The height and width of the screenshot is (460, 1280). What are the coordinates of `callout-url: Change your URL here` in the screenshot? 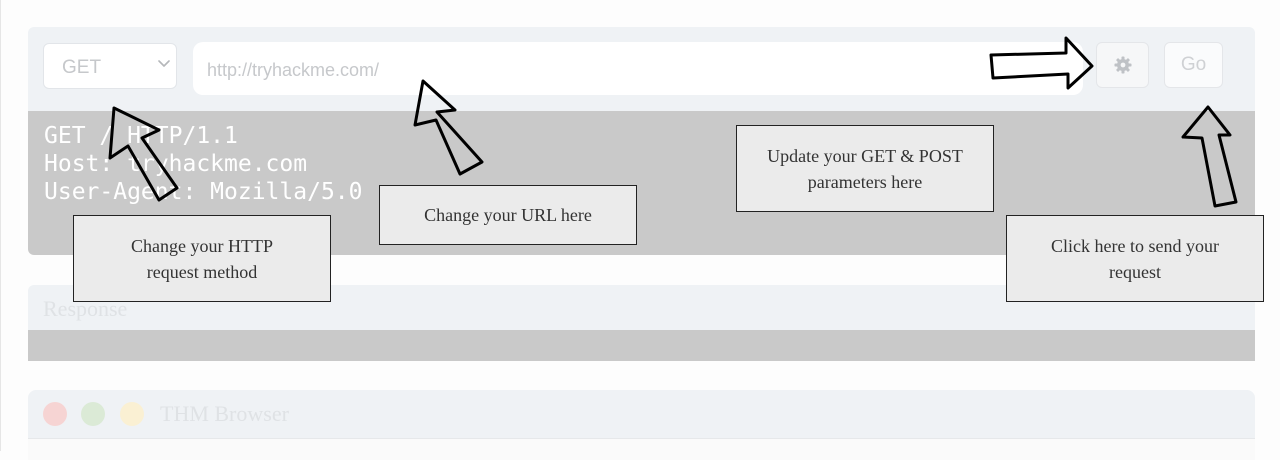 It's located at (508, 215).